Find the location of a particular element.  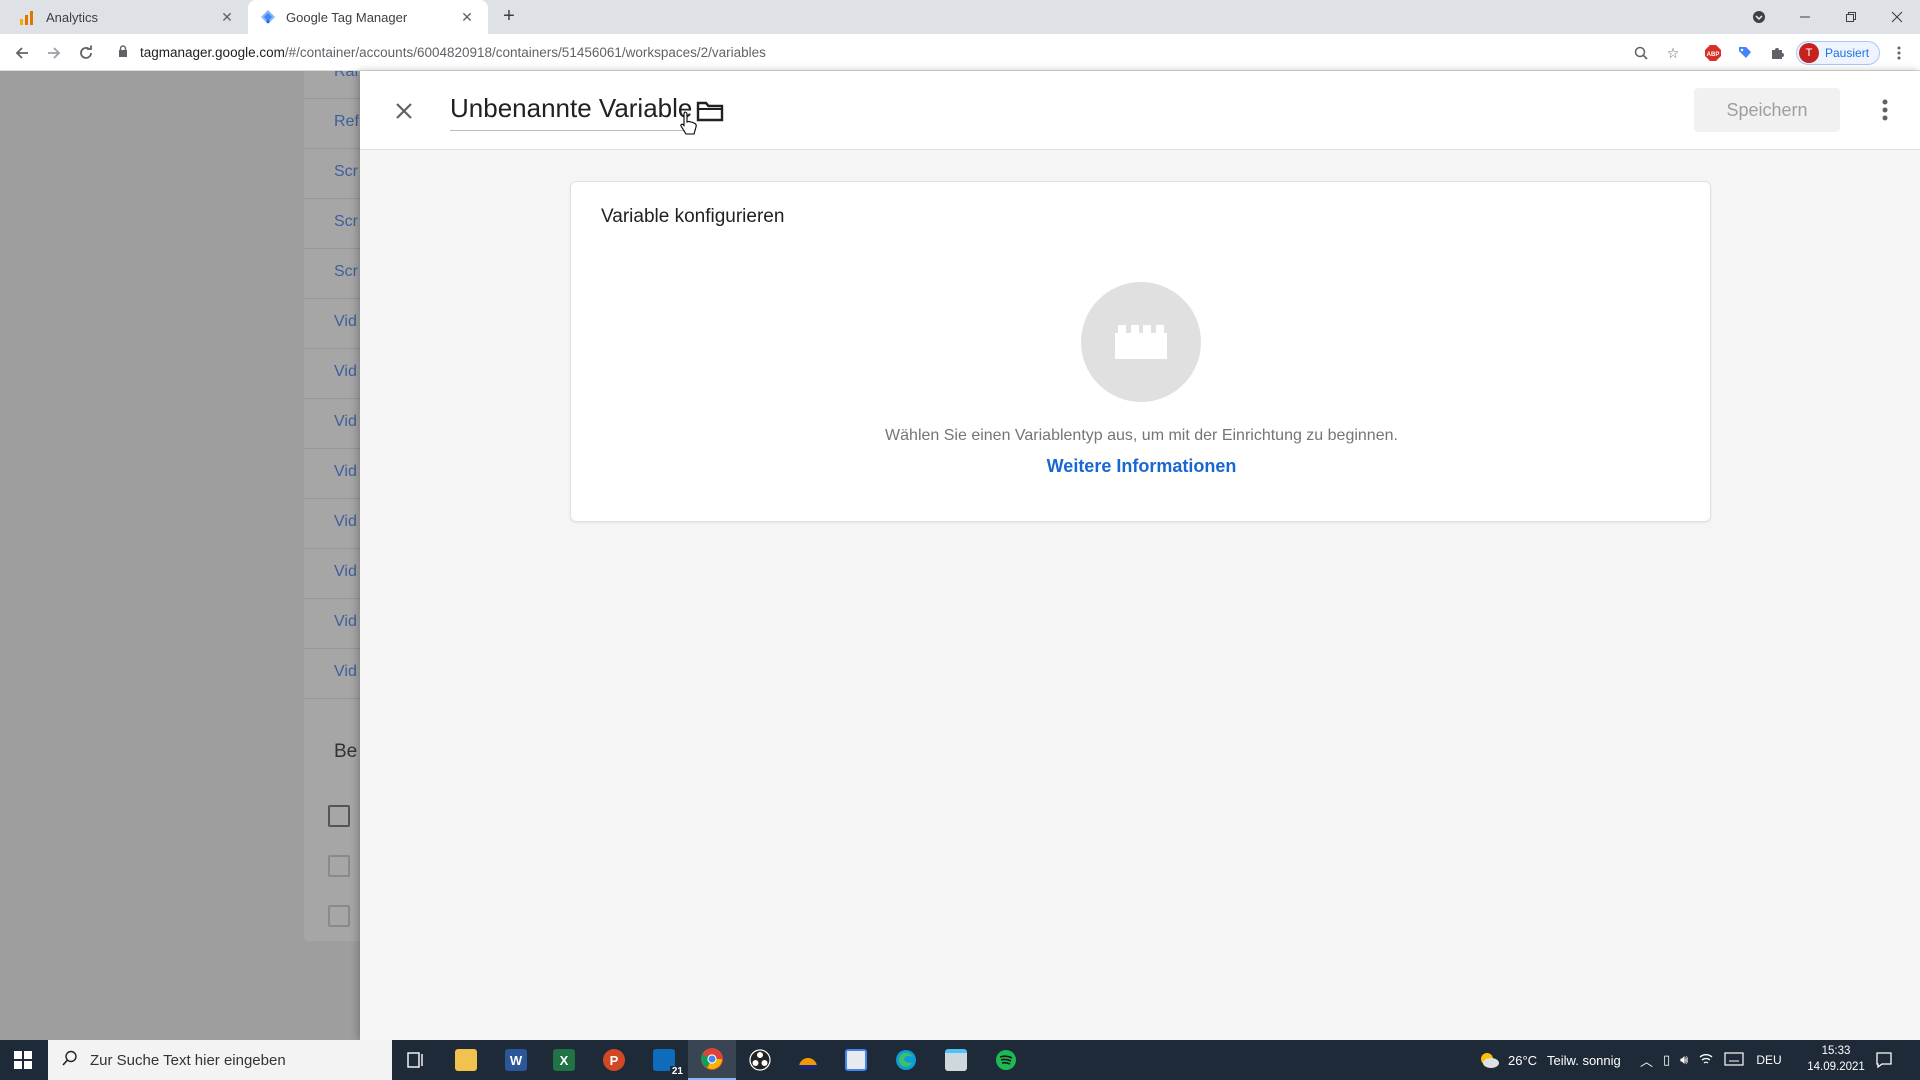

hand-cursor-icon is located at coordinates (689, 124).